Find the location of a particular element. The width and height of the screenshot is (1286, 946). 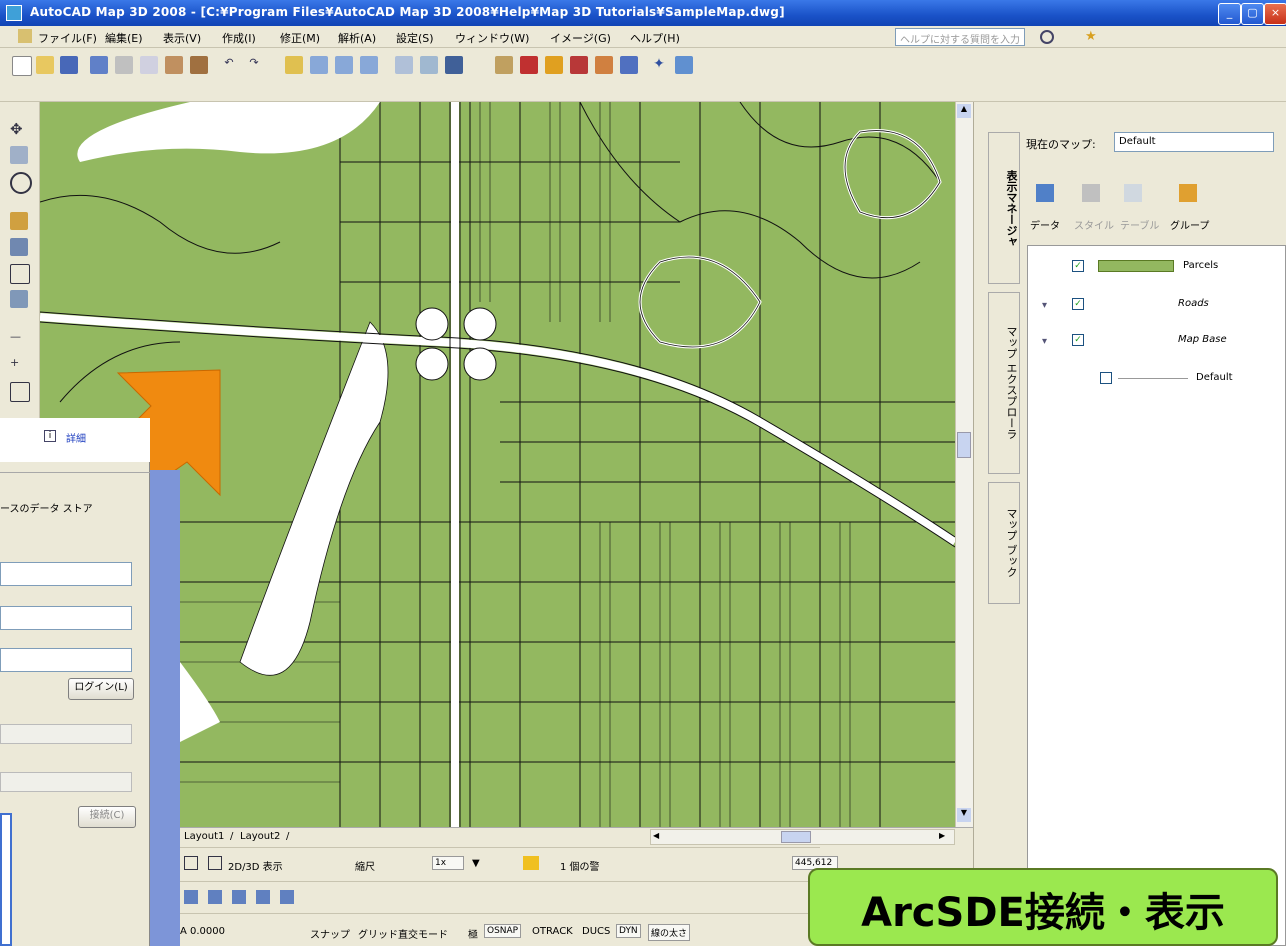

extend-icon: + is located at coordinates (19, 365).